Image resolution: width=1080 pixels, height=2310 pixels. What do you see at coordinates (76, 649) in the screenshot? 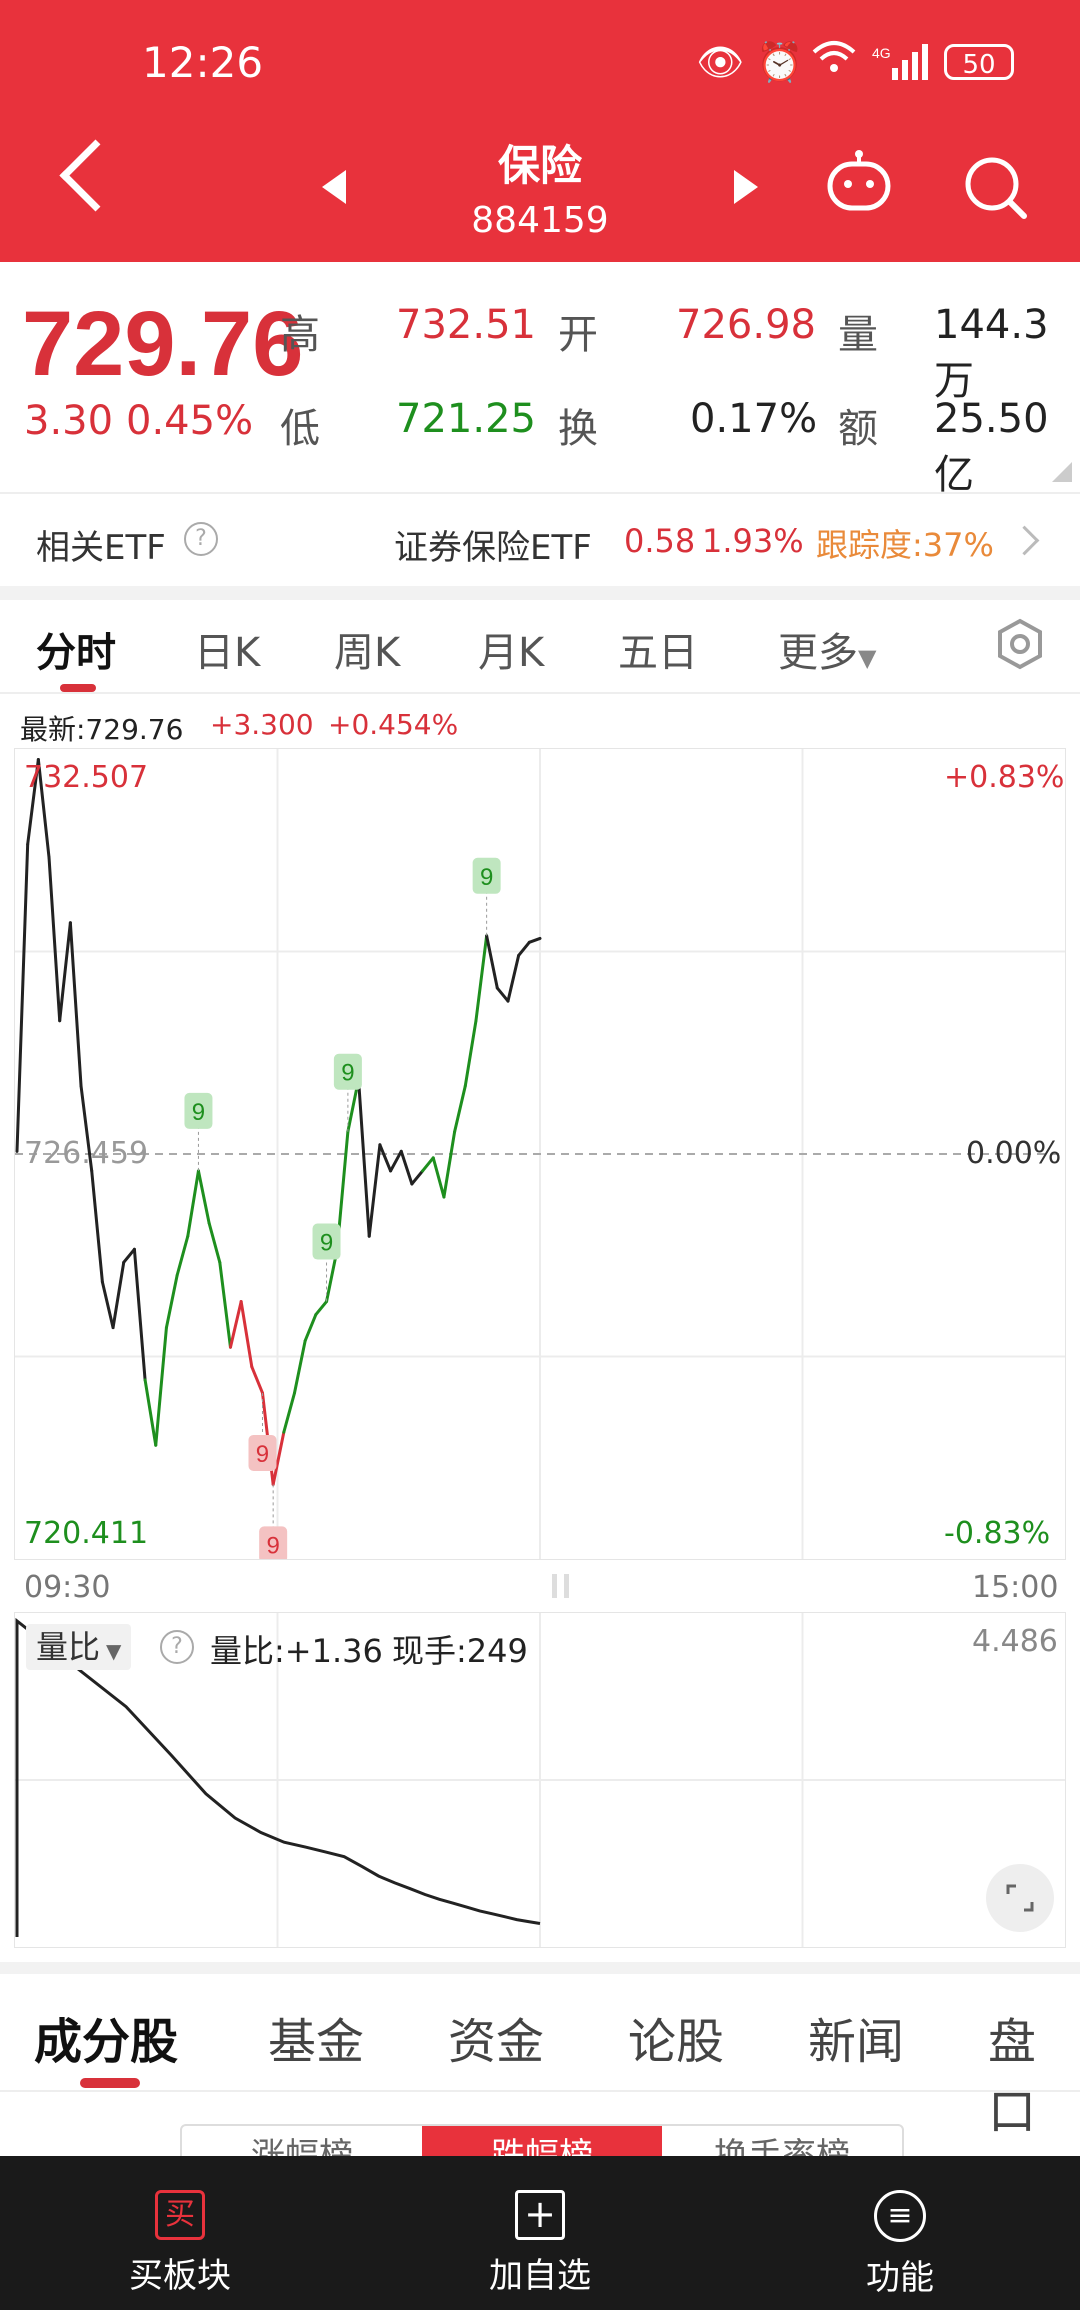
I see `tab-intraday: 分时` at bounding box center [76, 649].